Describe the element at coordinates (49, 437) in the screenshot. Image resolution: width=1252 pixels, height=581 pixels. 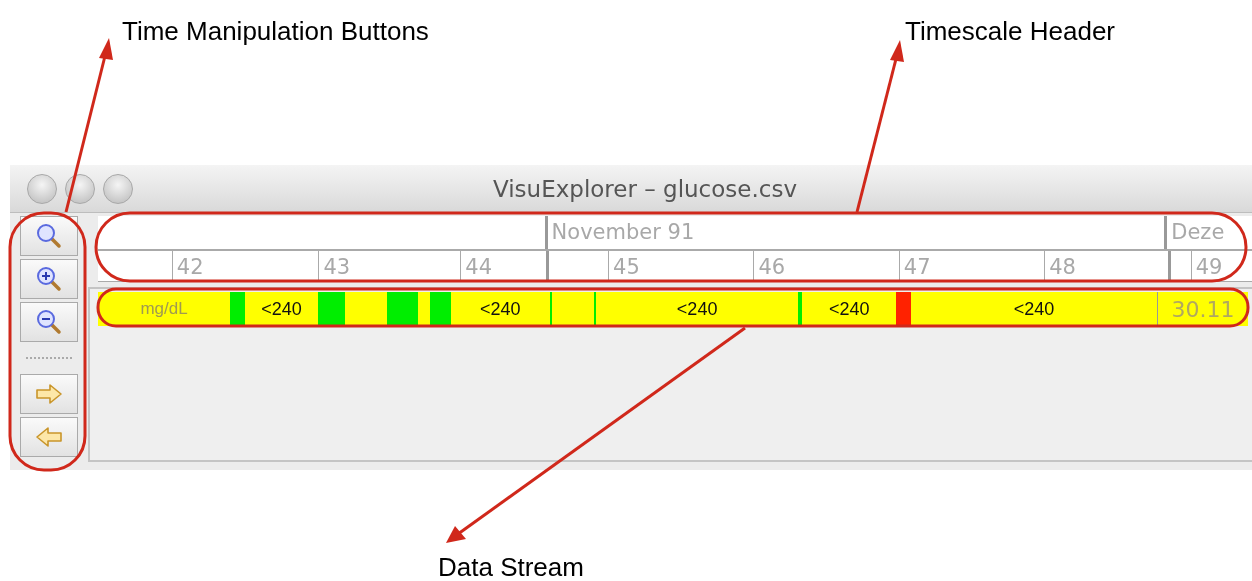
I see `left-arrow-icon` at that location.